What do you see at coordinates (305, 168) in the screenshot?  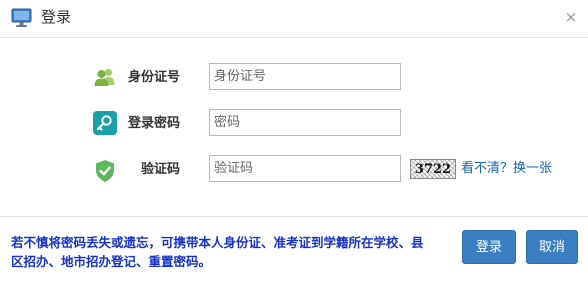 I see `captcha-input` at bounding box center [305, 168].